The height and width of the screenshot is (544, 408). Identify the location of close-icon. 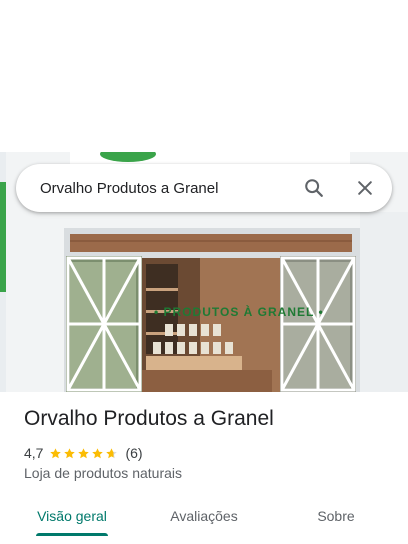
(365, 188).